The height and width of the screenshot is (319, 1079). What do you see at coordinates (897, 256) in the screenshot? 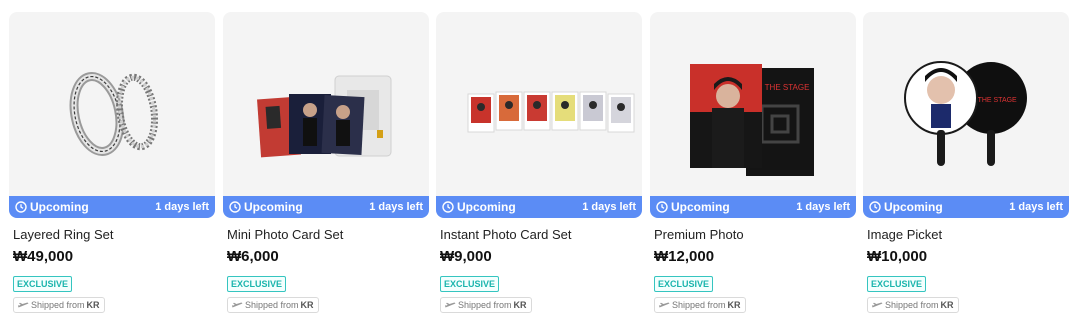
I see `product-price: ₩10,000` at bounding box center [897, 256].